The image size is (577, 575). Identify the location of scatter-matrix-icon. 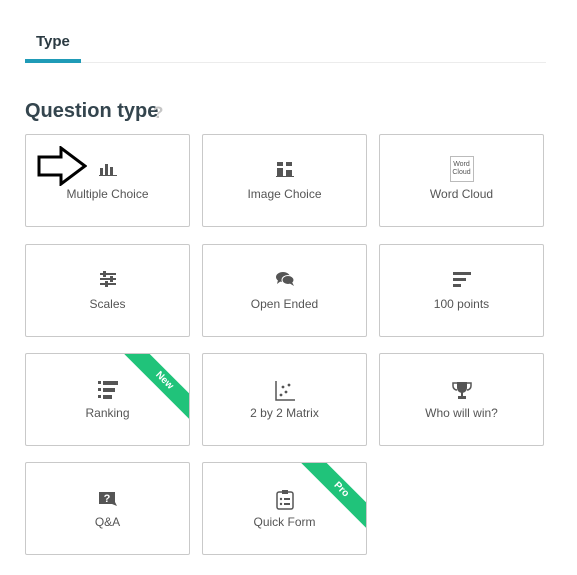
(284, 391).